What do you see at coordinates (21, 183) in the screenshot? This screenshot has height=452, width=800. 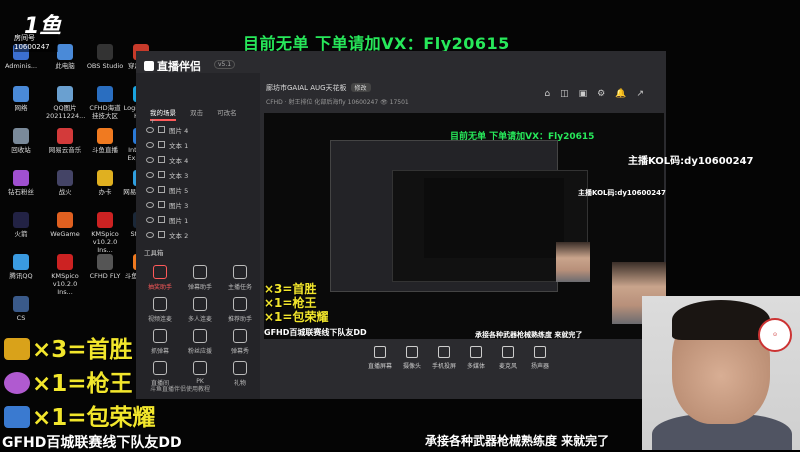 I see `desktop-icon: 钻石粉丝` at bounding box center [21, 183].